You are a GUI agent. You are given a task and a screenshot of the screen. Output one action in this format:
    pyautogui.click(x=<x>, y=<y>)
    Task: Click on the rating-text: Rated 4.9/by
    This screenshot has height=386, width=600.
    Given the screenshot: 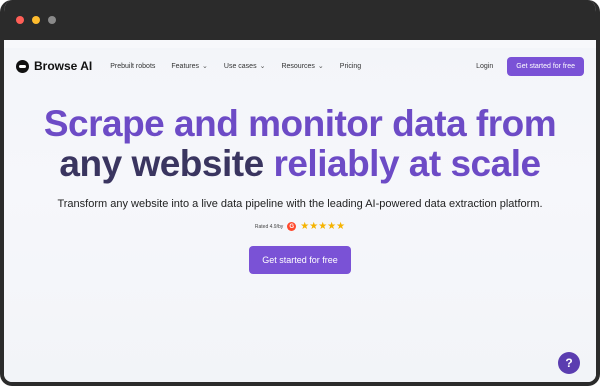 What is the action you would take?
    pyautogui.click(x=269, y=226)
    